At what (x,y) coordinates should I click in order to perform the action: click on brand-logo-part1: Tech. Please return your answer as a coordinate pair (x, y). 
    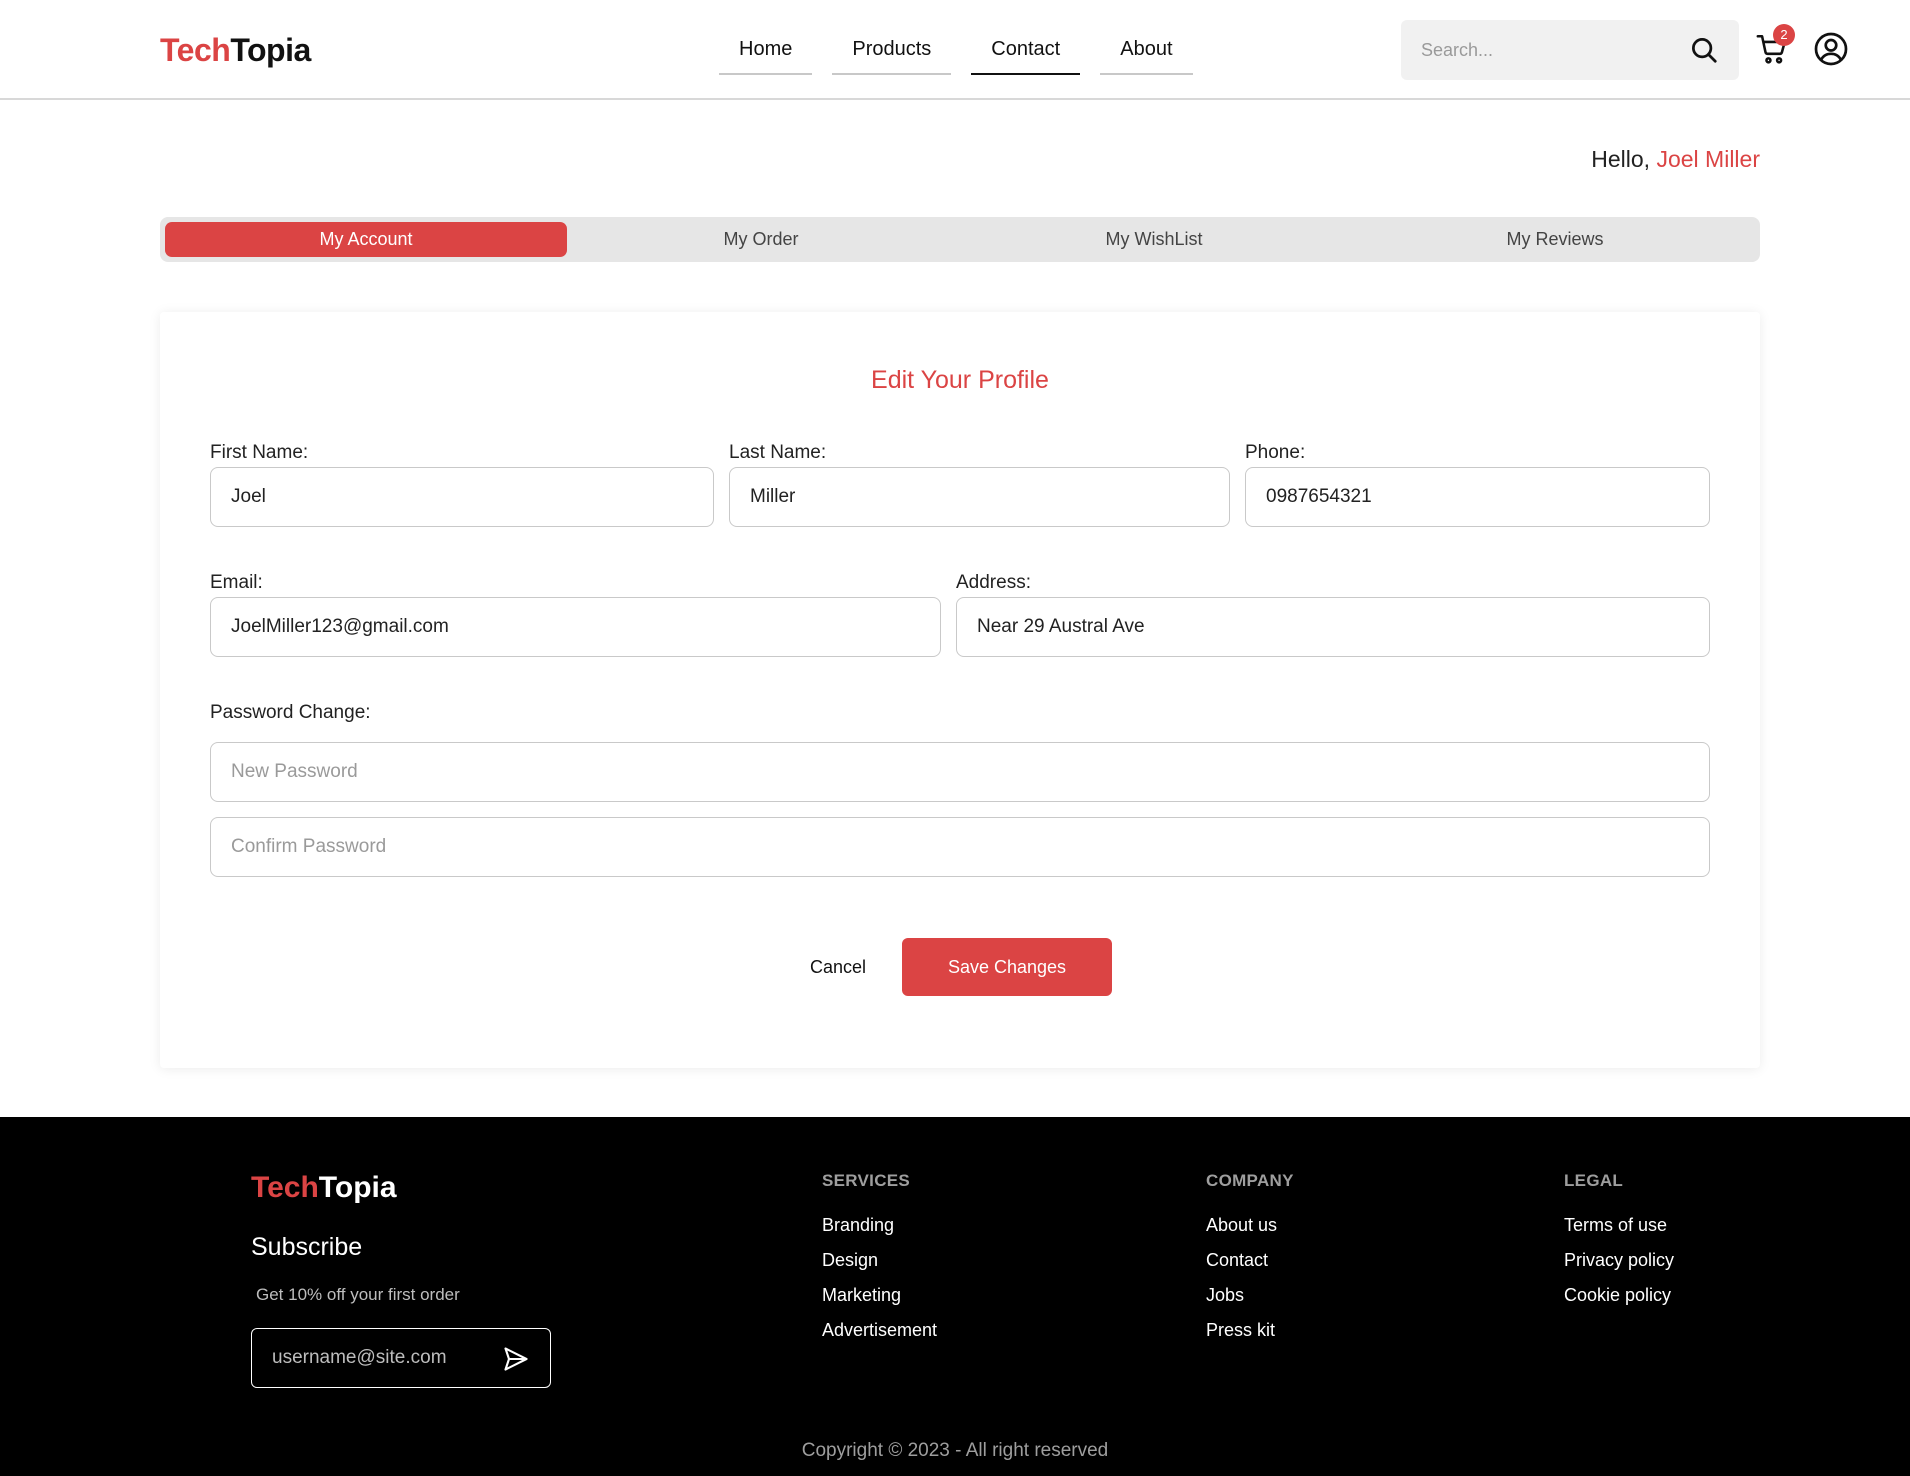
    Looking at the image, I should click on (195, 50).